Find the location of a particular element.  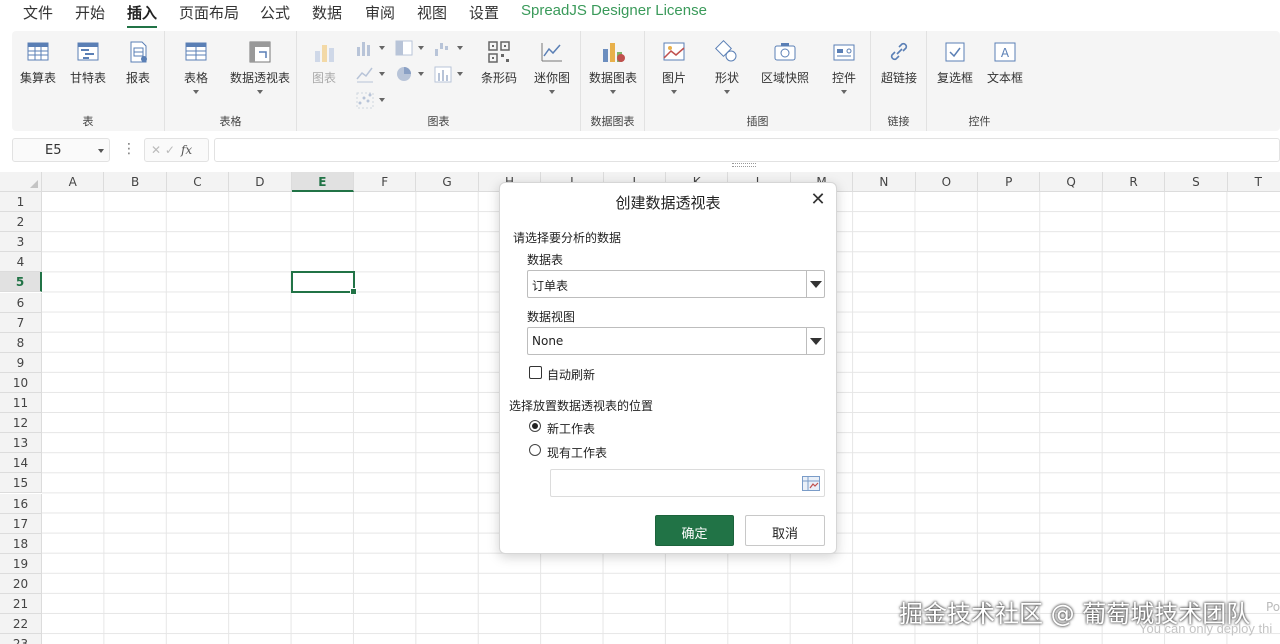

row-header: 1 is located at coordinates (21, 202).